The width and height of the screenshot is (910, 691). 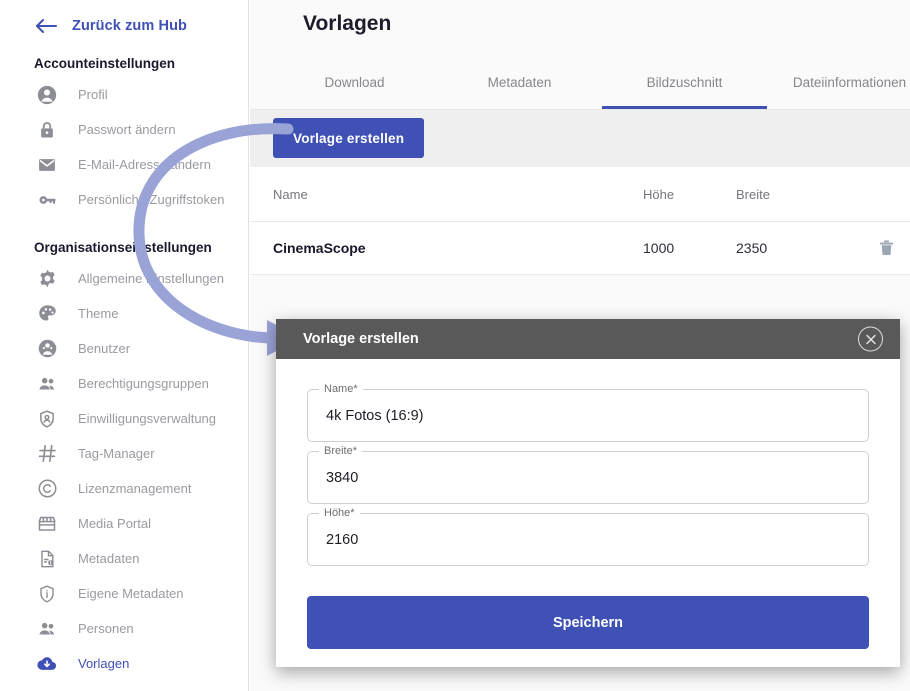 I want to click on sidebar-item-berechtigungsgruppen: Berechtigungsgruppen, so click(x=124, y=383).